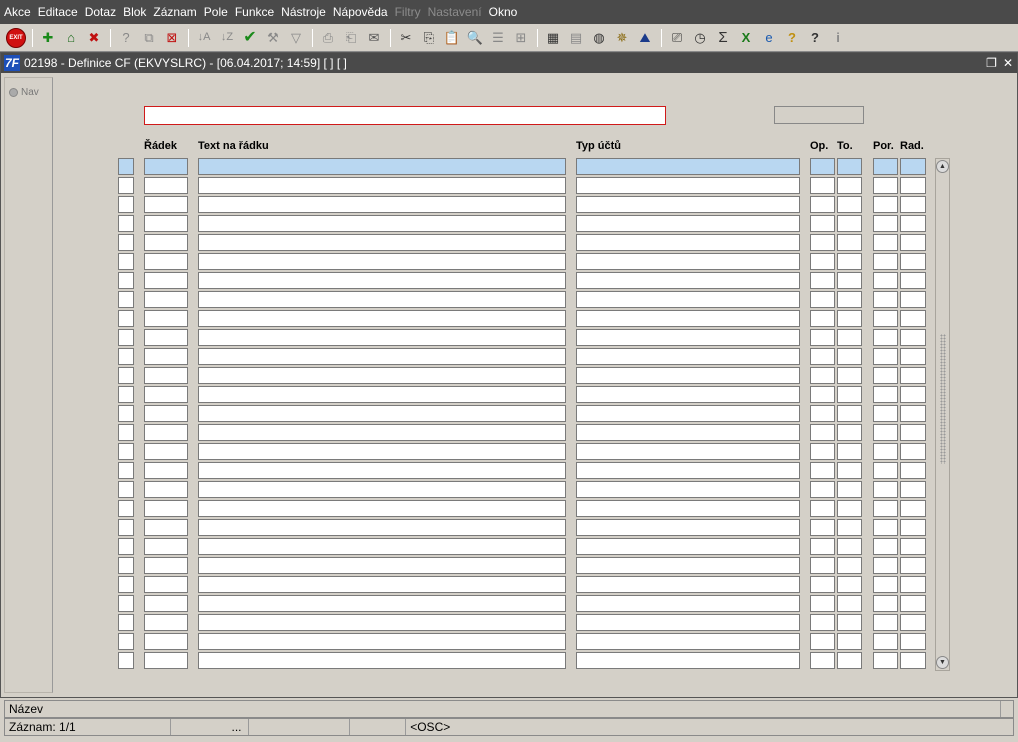 This screenshot has width=1018, height=742. I want to click on info-button: i, so click(838, 38).